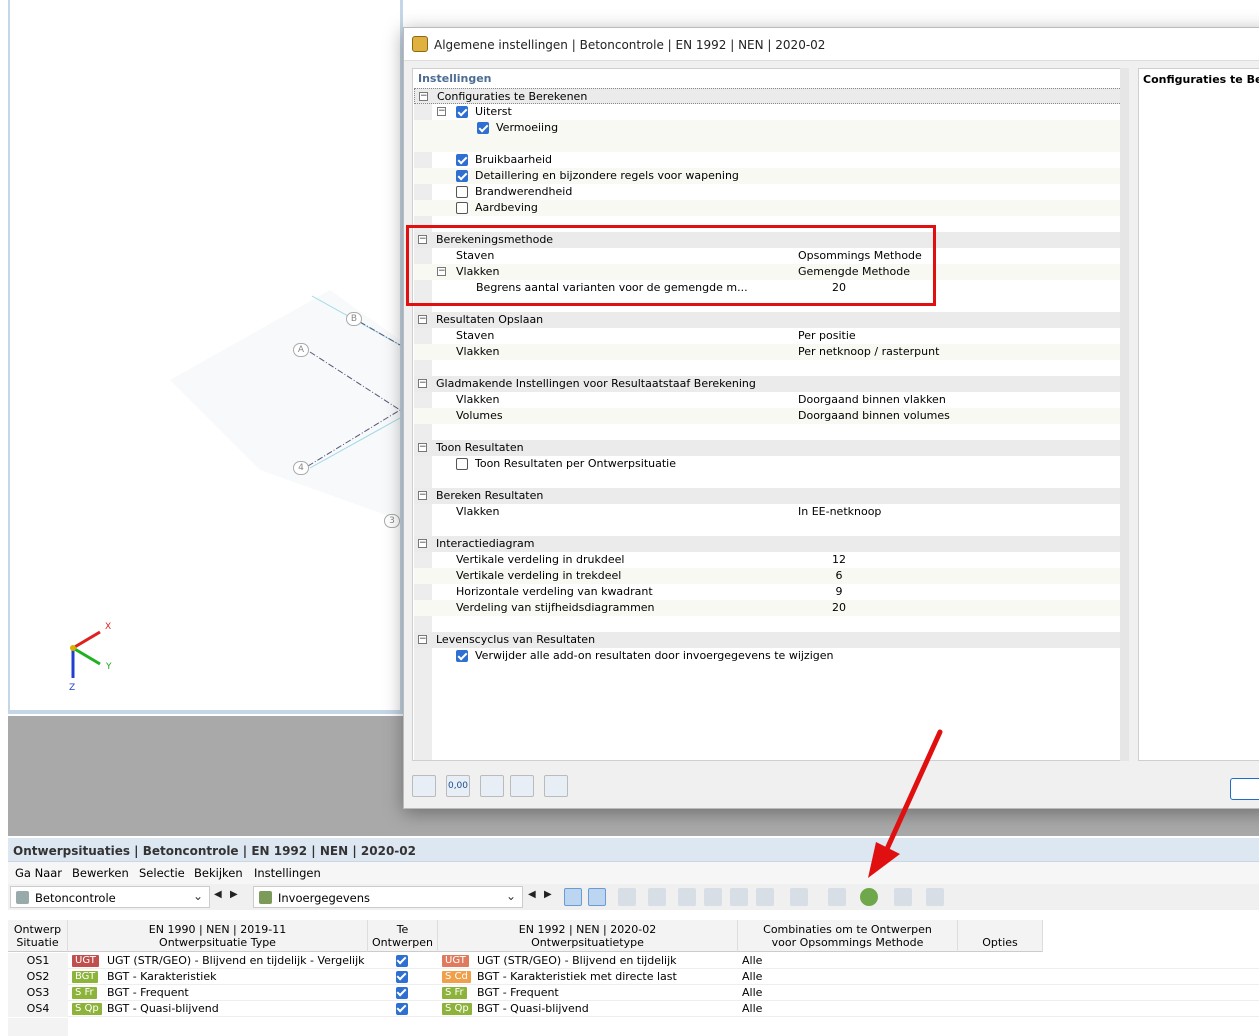  What do you see at coordinates (38, 936) in the screenshot?
I see `col-header-os: Ontwerp Situatie` at bounding box center [38, 936].